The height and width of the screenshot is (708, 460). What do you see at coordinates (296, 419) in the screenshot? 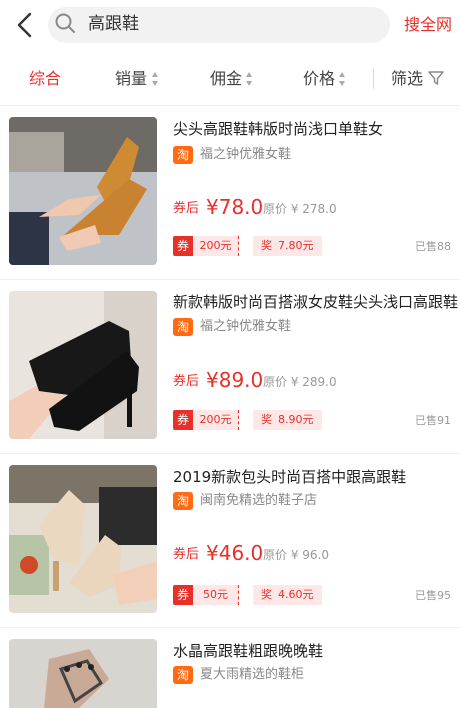
I see `reward-value: 8.90元` at bounding box center [296, 419].